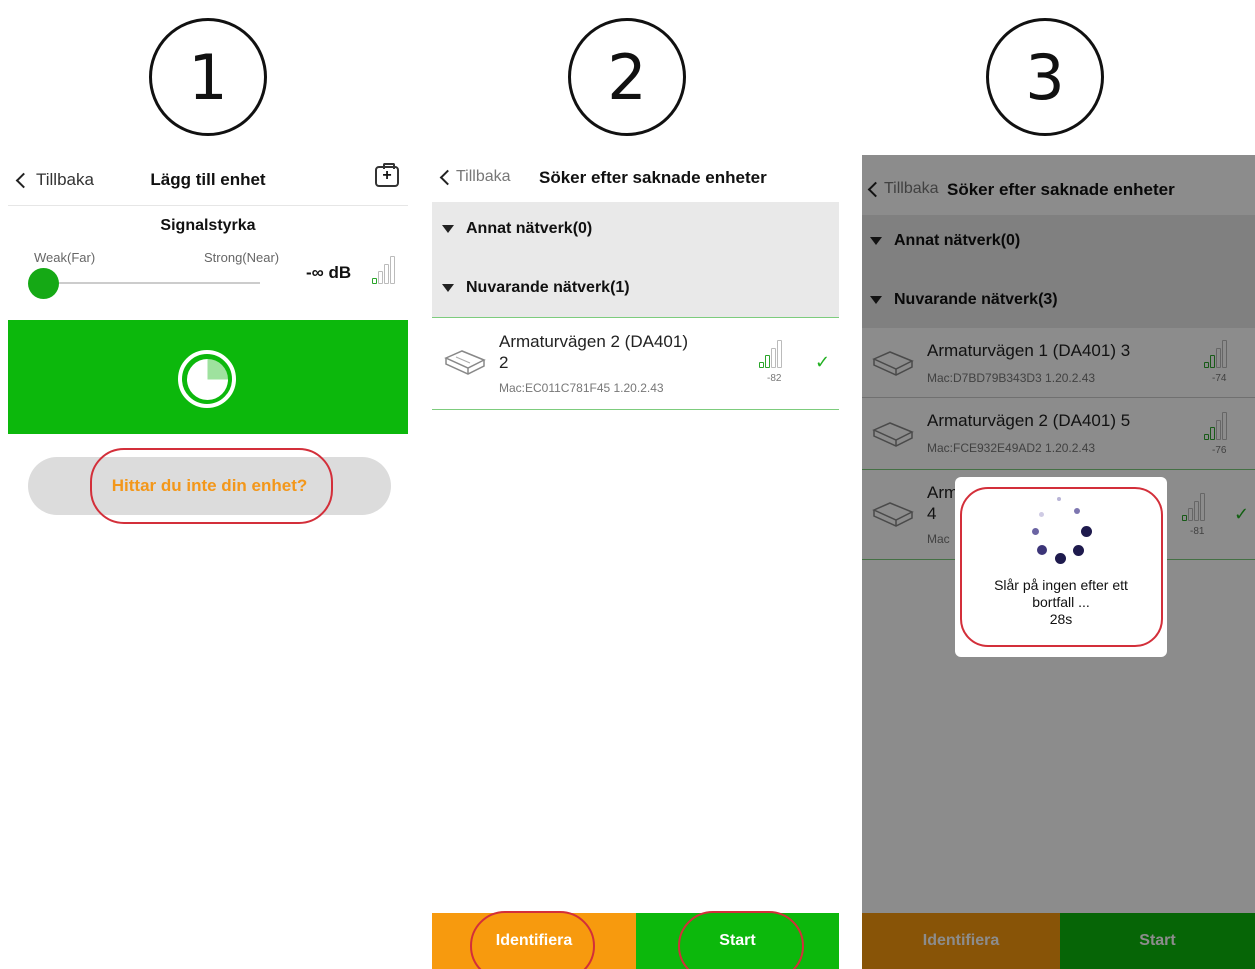 The image size is (1255, 969). I want to click on identify-button: Identifiera, so click(534, 941).